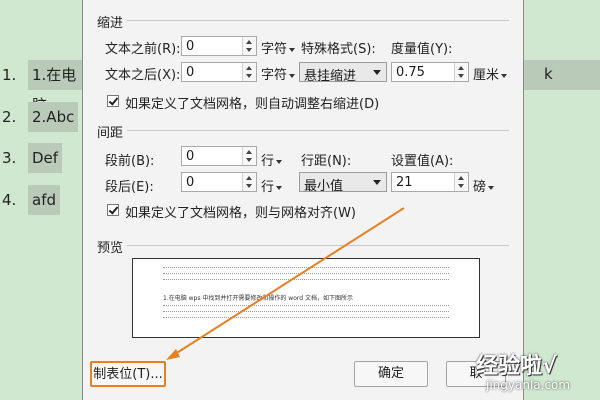 Image resolution: width=600 pixels, height=400 pixels. What do you see at coordinates (516, 366) in the screenshot?
I see `watermark-logo: 经验啦√` at bounding box center [516, 366].